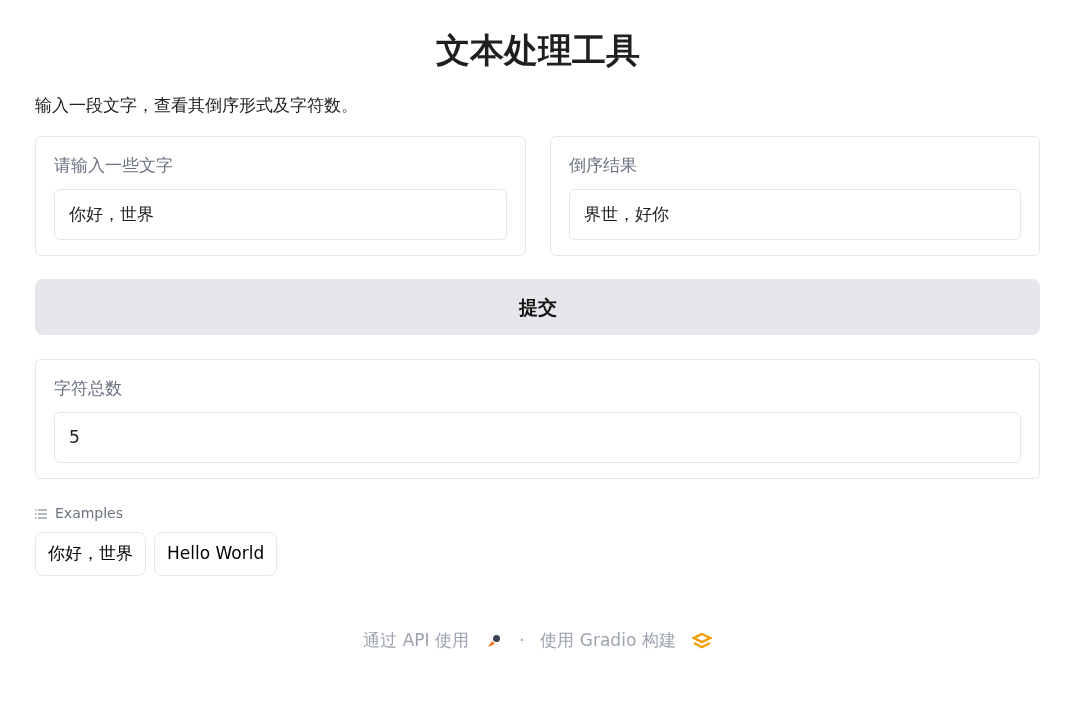 The width and height of the screenshot is (1080, 715). I want to click on submit-button: 提交, so click(537, 307).